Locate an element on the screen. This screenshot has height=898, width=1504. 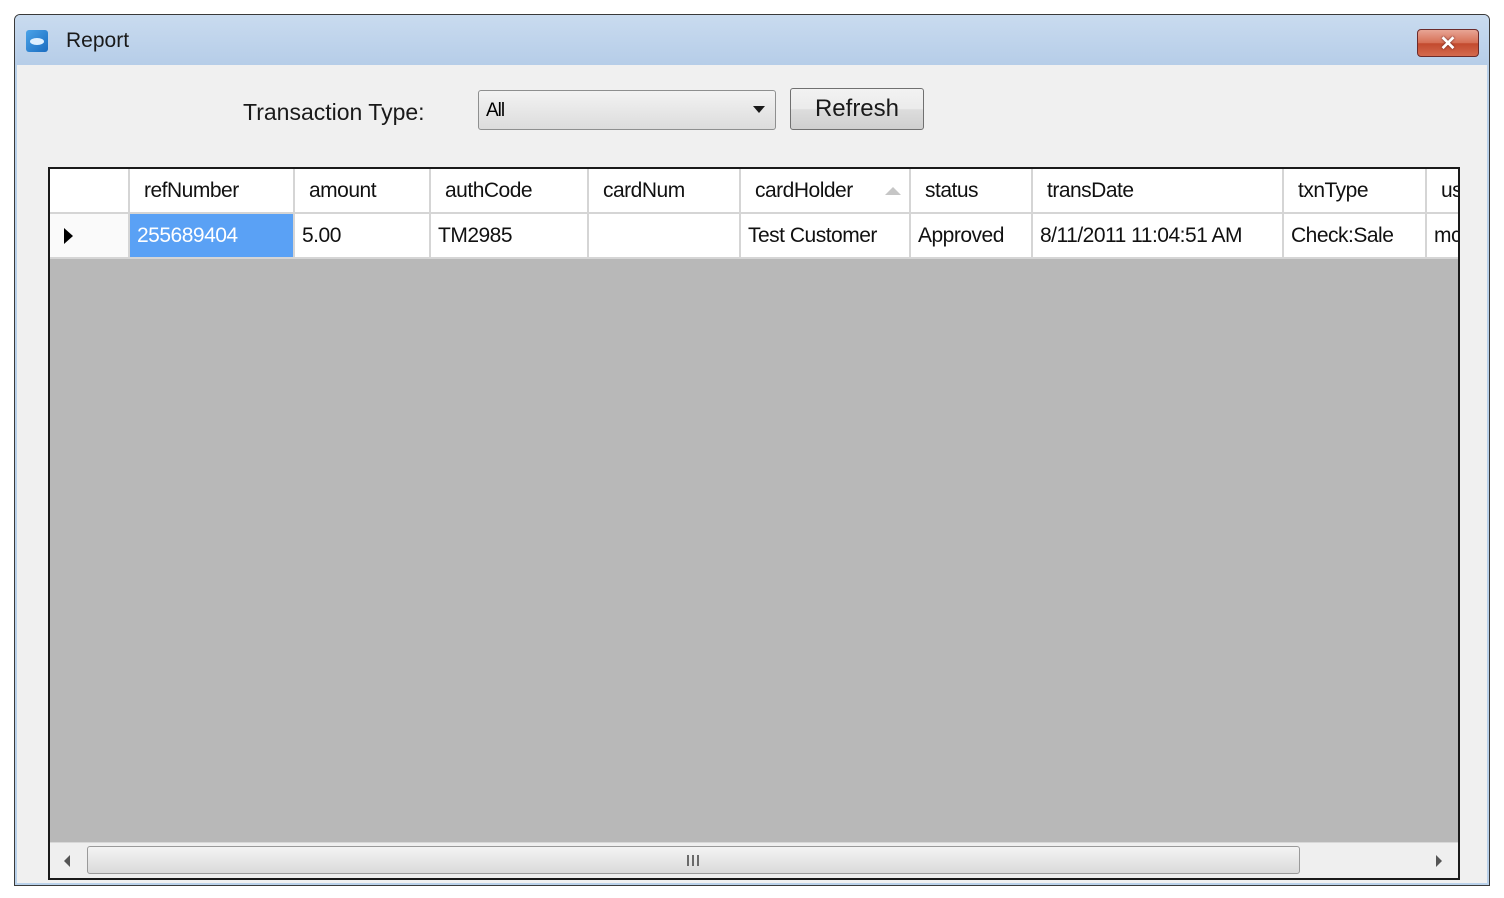
horizontal-scrollbar is located at coordinates (754, 860).